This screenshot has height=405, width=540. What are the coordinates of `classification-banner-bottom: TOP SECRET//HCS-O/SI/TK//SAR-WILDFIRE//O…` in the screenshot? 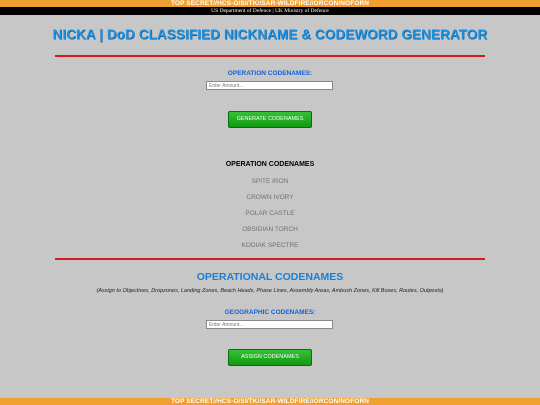 It's located at (270, 401).